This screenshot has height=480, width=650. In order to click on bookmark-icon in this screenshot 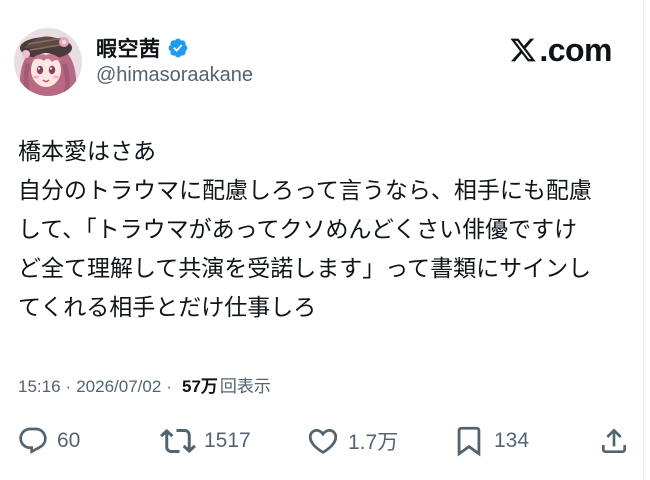, I will do `click(469, 441)`.